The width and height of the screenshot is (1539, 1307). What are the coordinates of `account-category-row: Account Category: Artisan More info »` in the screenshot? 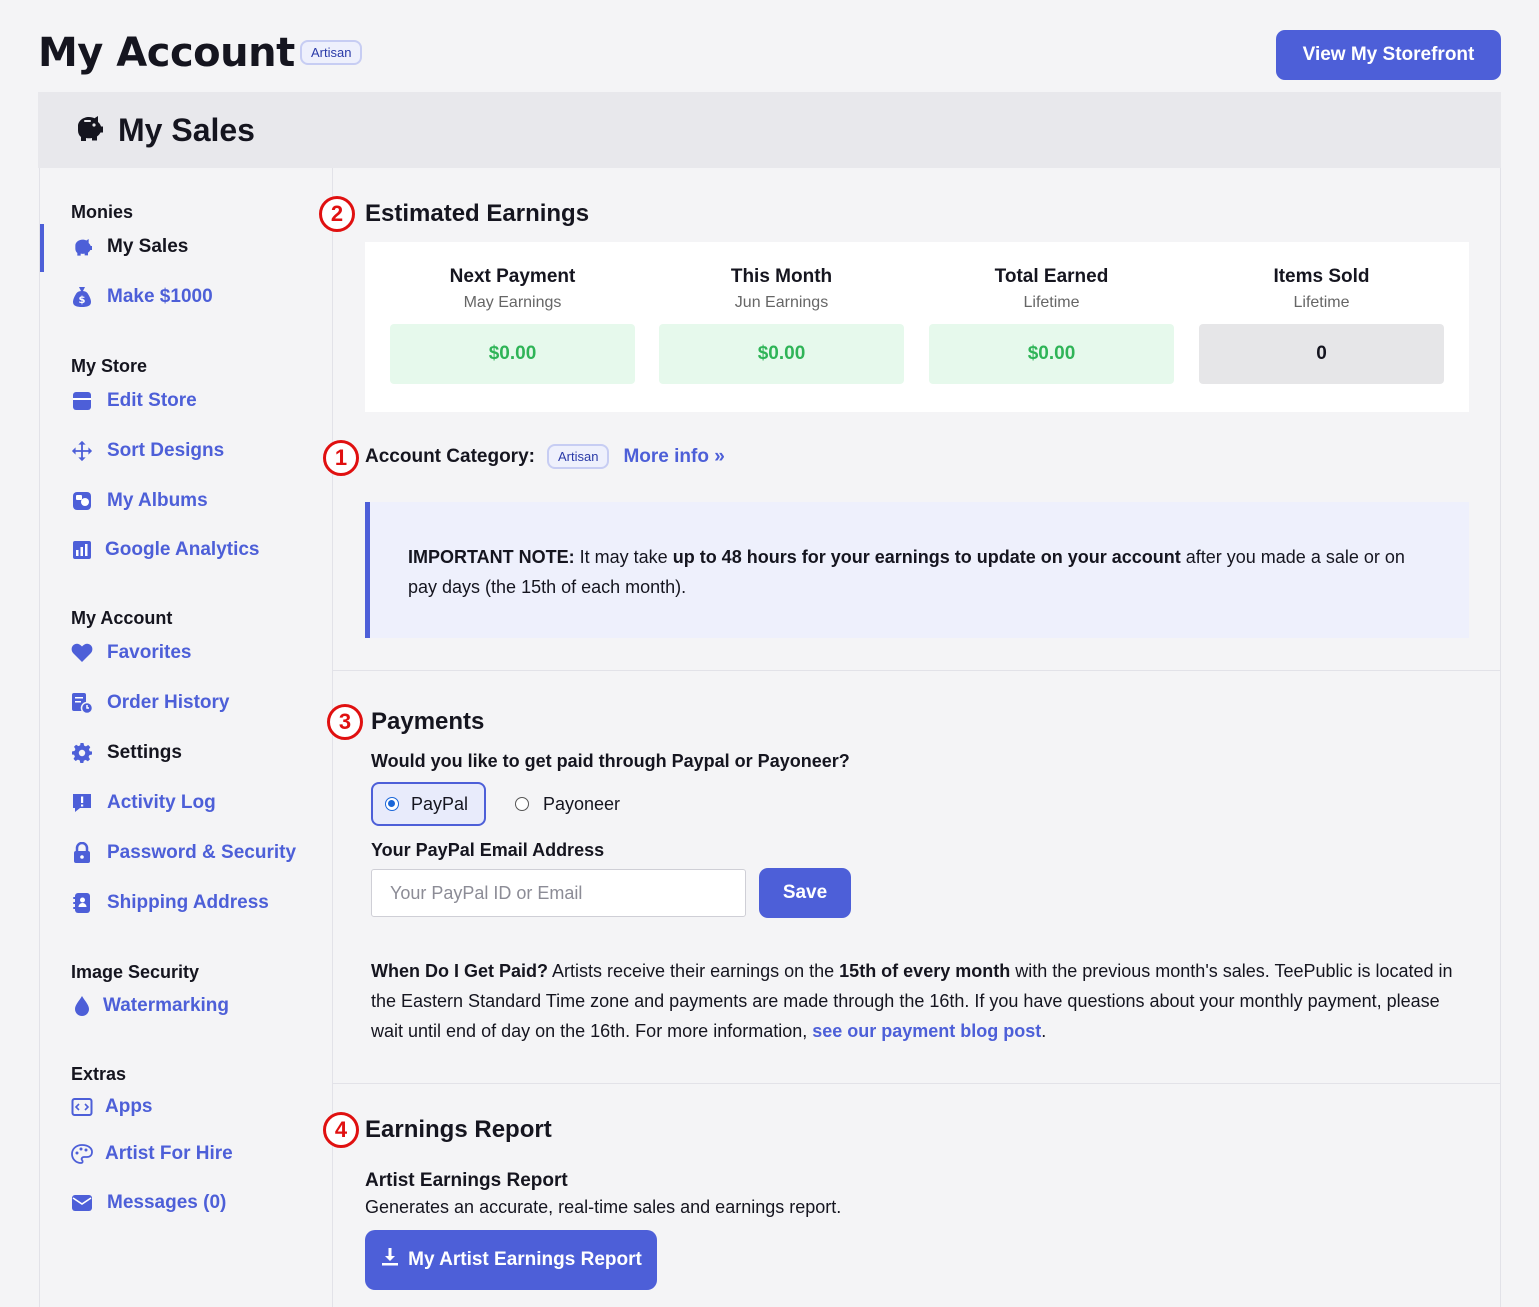 It's located at (545, 456).